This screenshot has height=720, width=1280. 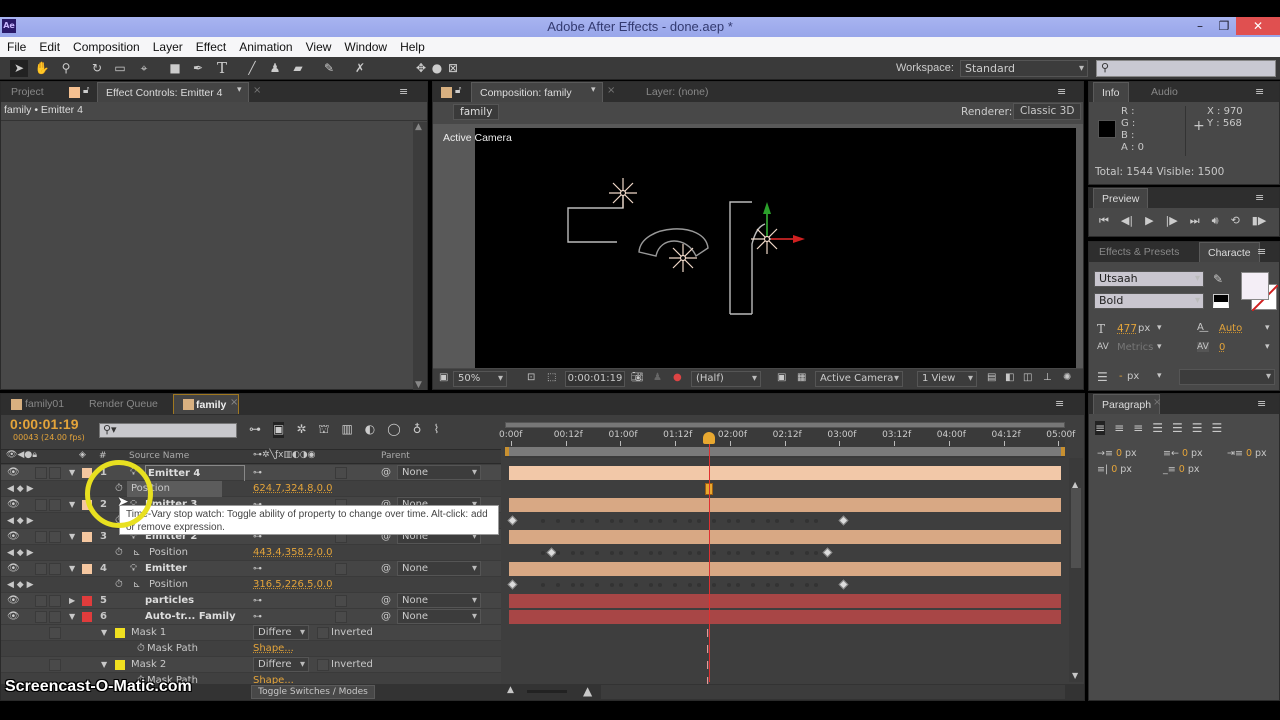 What do you see at coordinates (1127, 329) in the screenshot?
I see `font-size-value: 477` at bounding box center [1127, 329].